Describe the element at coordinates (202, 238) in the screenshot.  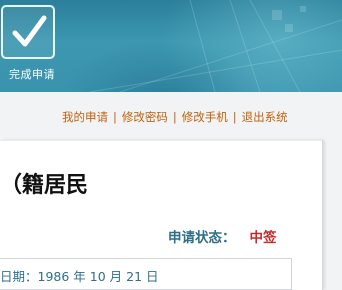
I see `status-label: 申请状态：` at that location.